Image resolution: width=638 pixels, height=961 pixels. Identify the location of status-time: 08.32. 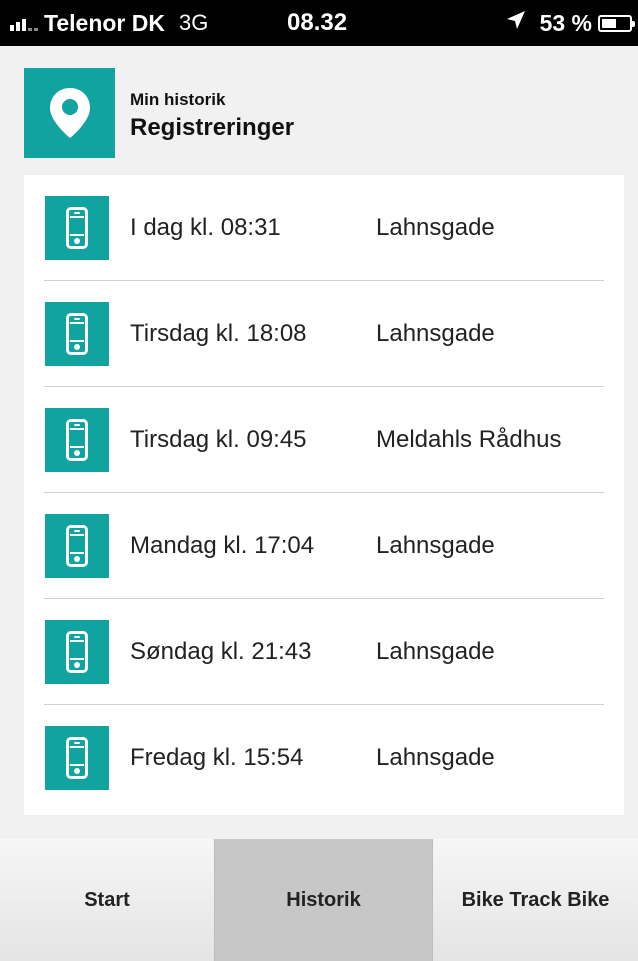
(317, 22).